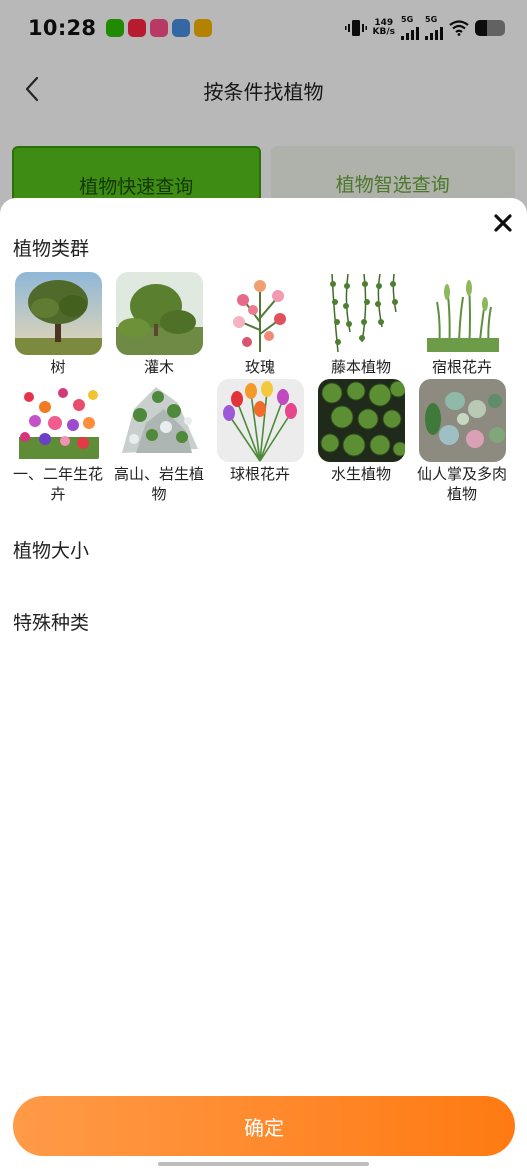  I want to click on category-label: 高山、岩生植物, so click(158, 484).